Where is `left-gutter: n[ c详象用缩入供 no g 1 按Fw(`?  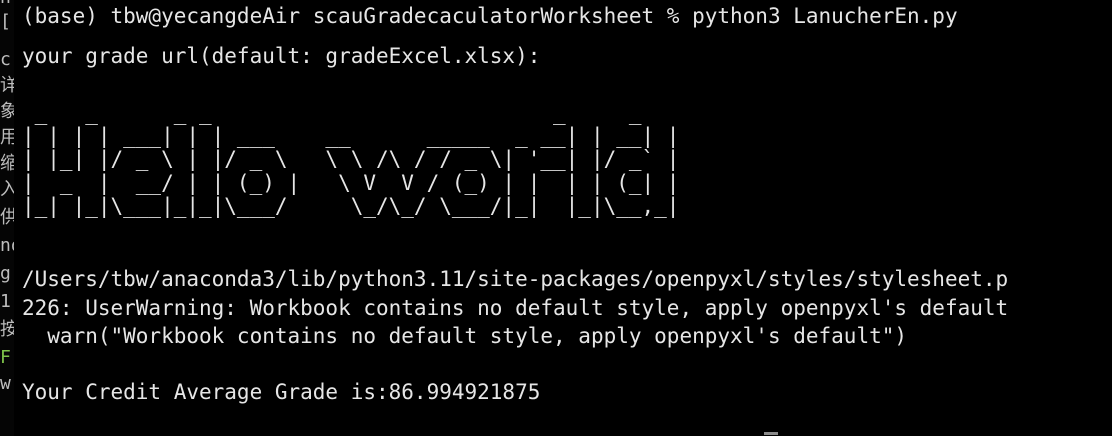 left-gutter: n[ c详象用缩入供 no g 1 按Fw( is located at coordinates (7, 218).